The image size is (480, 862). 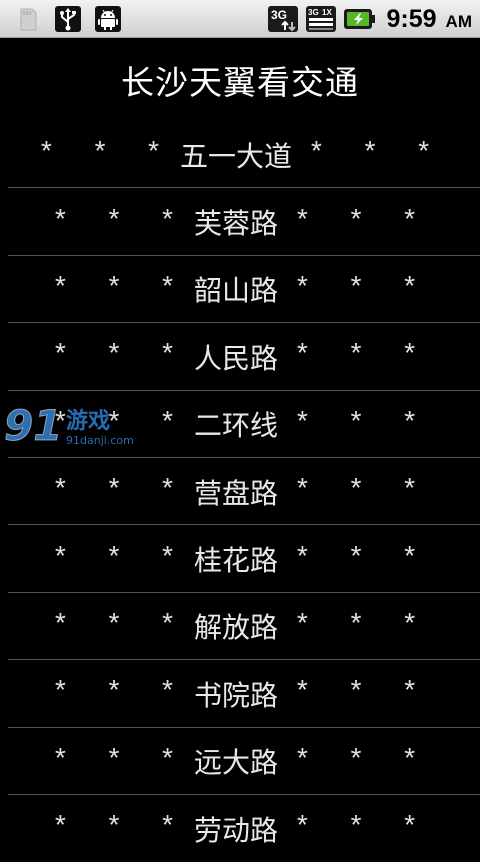 I want to click on battery-charging-icon, so click(x=360, y=19).